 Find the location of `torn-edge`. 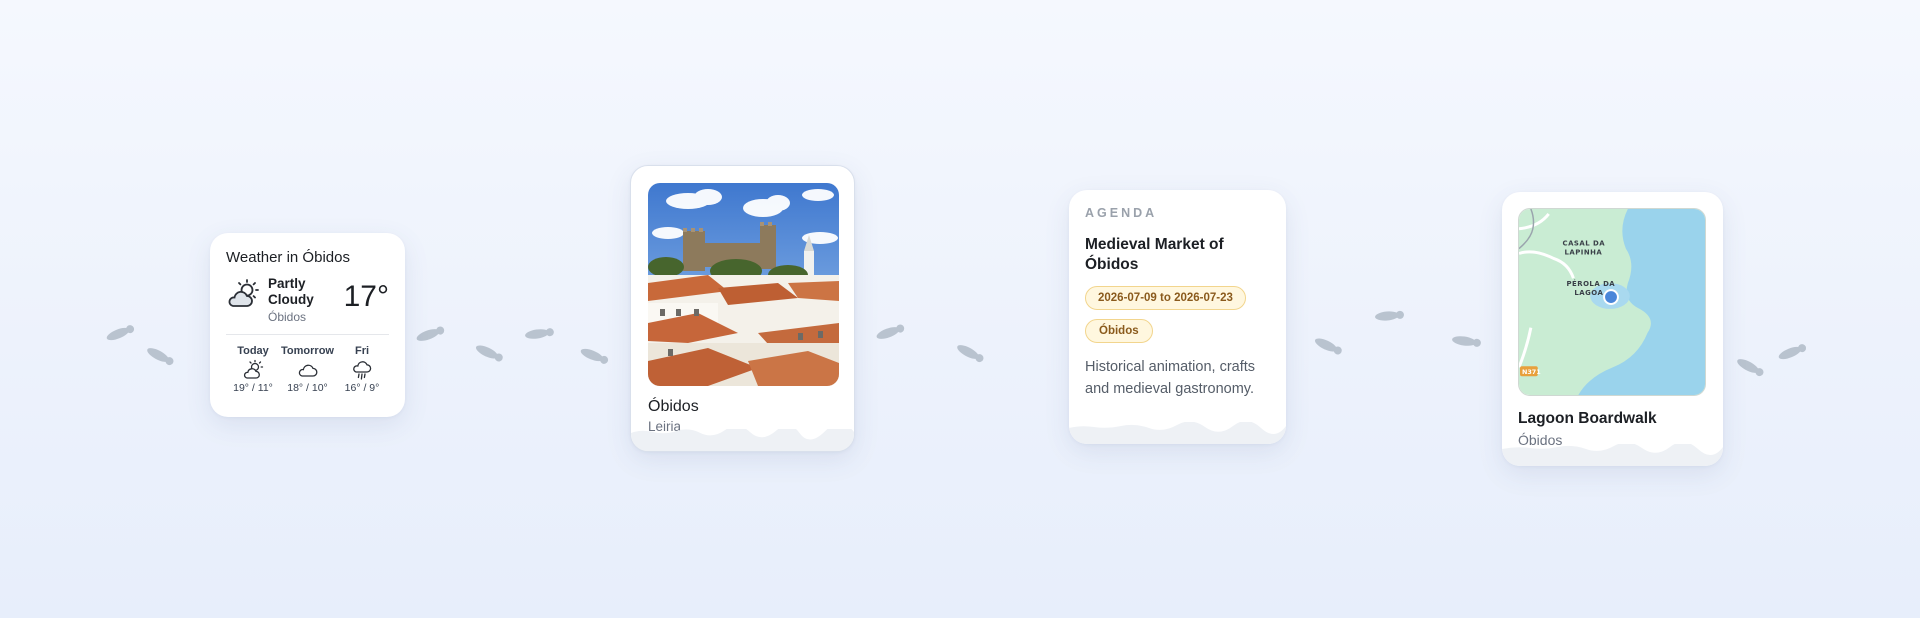

torn-edge is located at coordinates (1177, 433).